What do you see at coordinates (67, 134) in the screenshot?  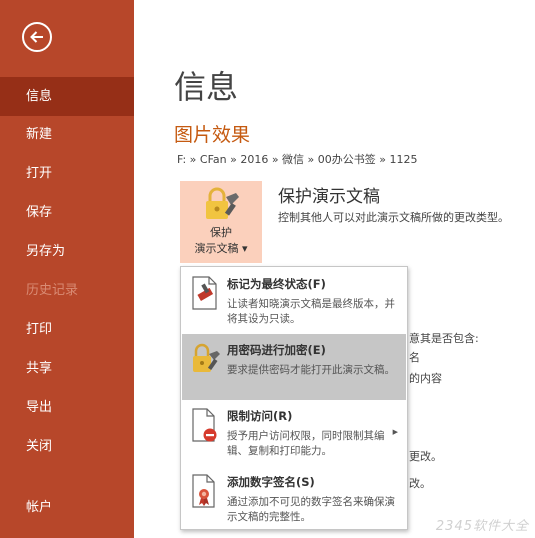 I see `sidebar-item-new: 新建` at bounding box center [67, 134].